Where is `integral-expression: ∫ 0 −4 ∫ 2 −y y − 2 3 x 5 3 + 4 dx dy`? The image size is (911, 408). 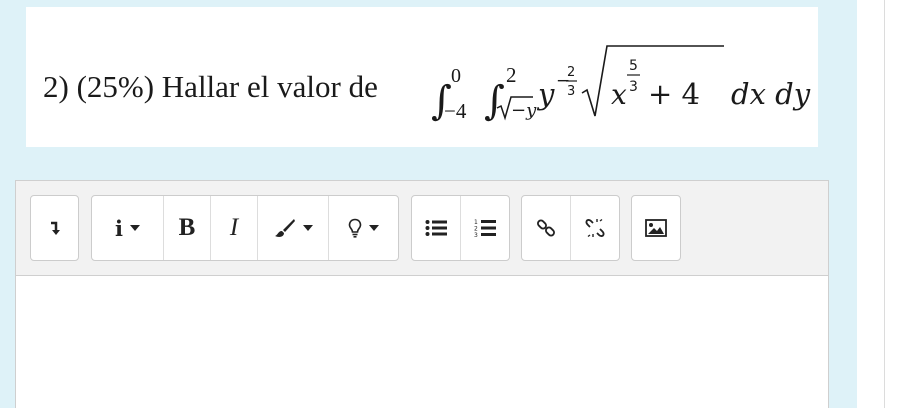 integral-expression: ∫ 0 −4 ∫ 2 −y y − 2 3 x 5 3 + 4 dx dy is located at coordinates (621, 84).